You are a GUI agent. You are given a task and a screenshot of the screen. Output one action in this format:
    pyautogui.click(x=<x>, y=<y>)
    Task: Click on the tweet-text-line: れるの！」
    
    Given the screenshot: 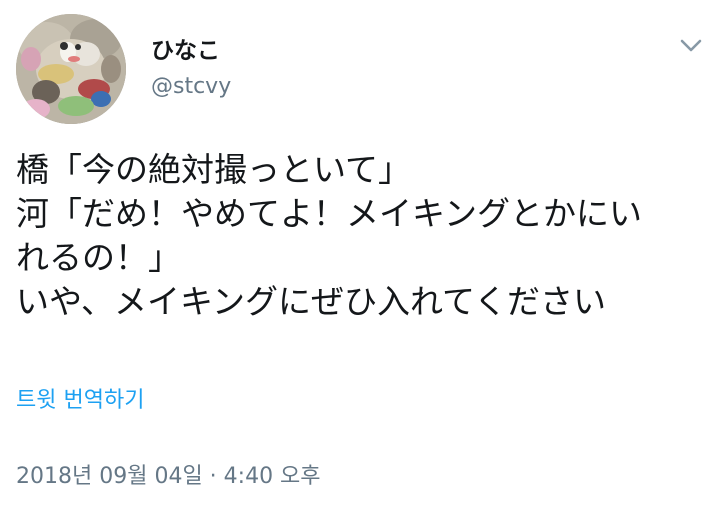 What is the action you would take?
    pyautogui.click(x=98, y=257)
    